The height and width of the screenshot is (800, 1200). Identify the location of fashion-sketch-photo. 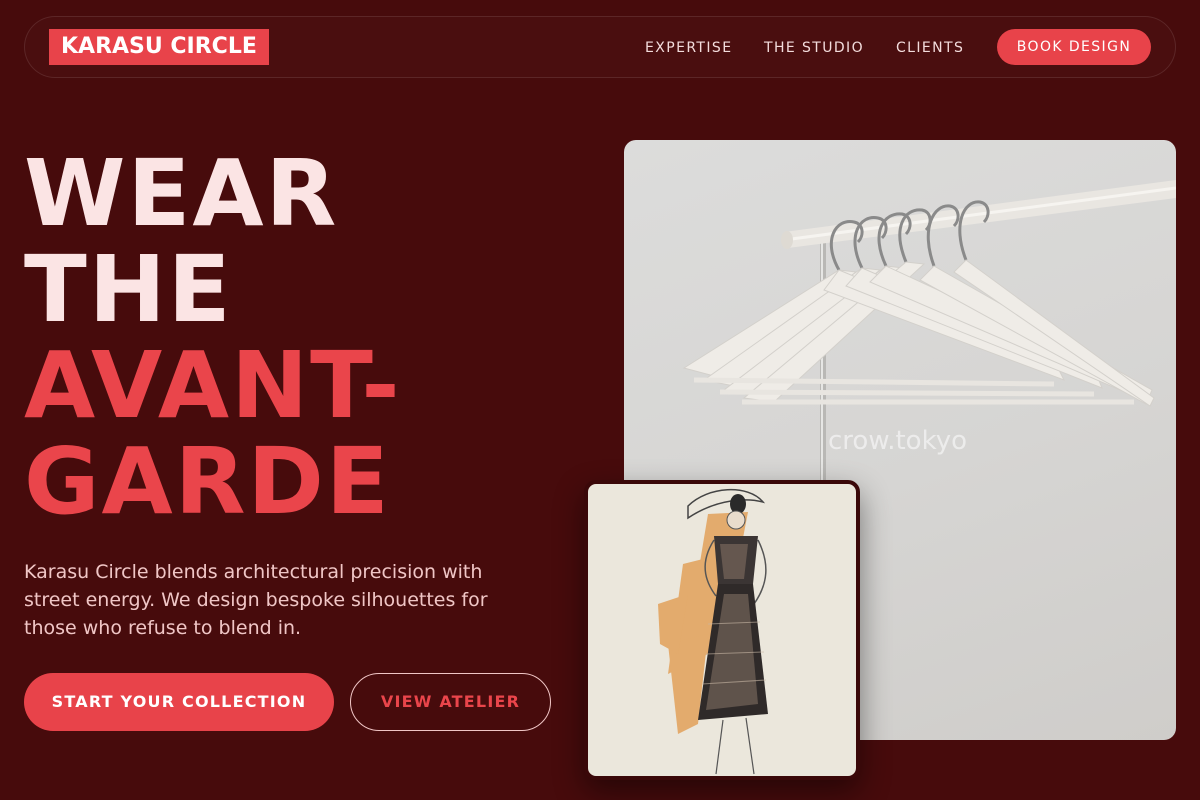
(722, 630).